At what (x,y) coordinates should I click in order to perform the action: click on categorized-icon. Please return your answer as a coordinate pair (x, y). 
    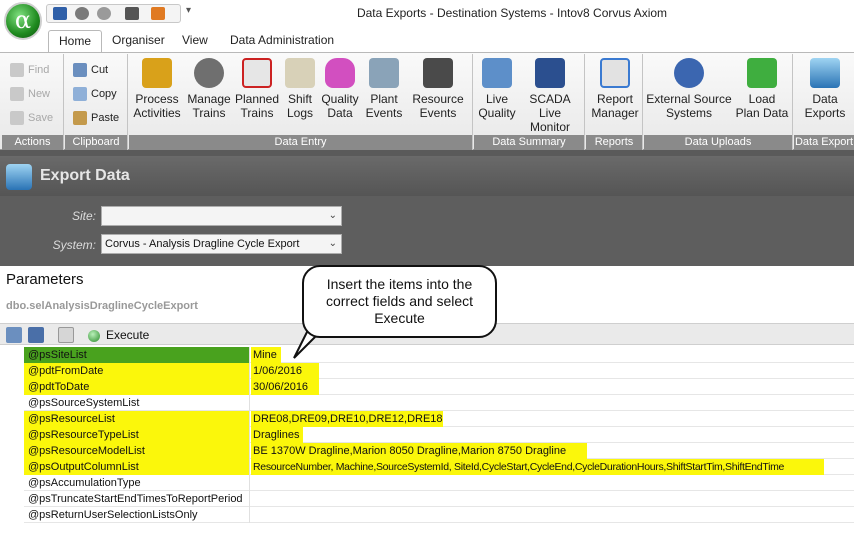
    Looking at the image, I should click on (14, 335).